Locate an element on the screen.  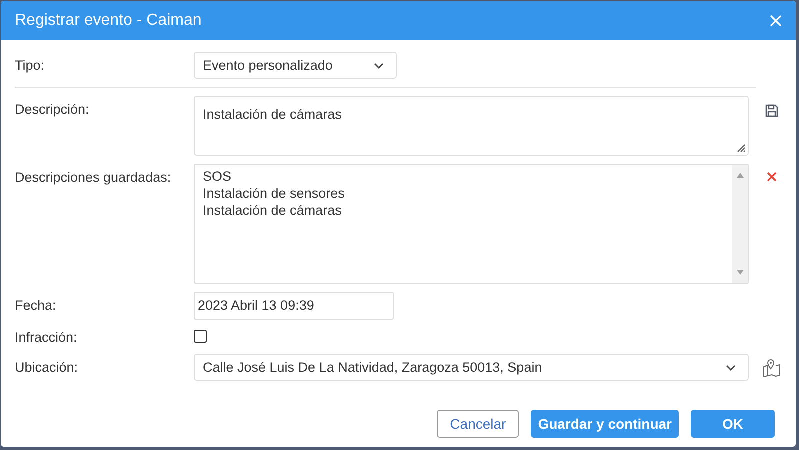
description-field: Instalación de cámaras is located at coordinates (471, 126).